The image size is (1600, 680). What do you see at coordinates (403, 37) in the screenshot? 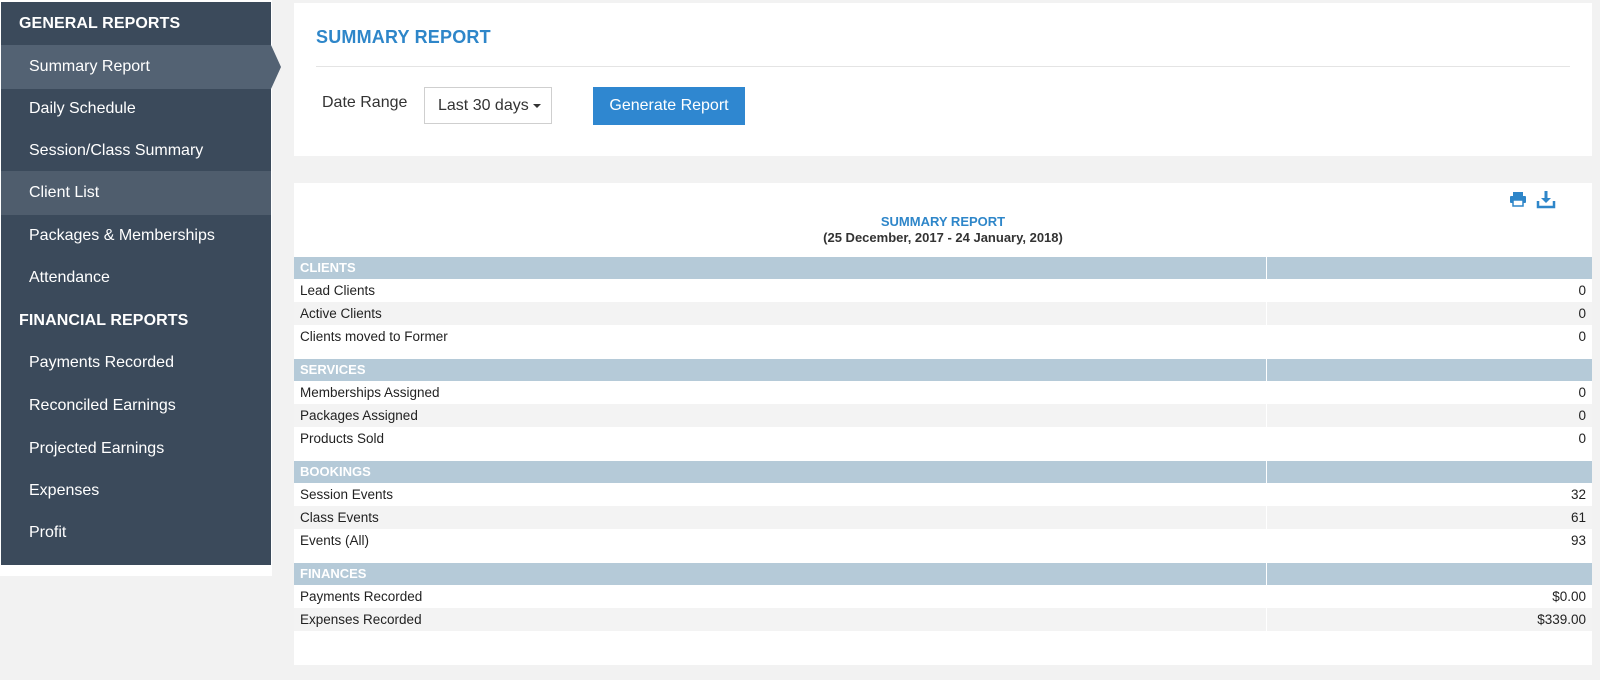
I see `page-title: SUMMARY REPORT` at bounding box center [403, 37].